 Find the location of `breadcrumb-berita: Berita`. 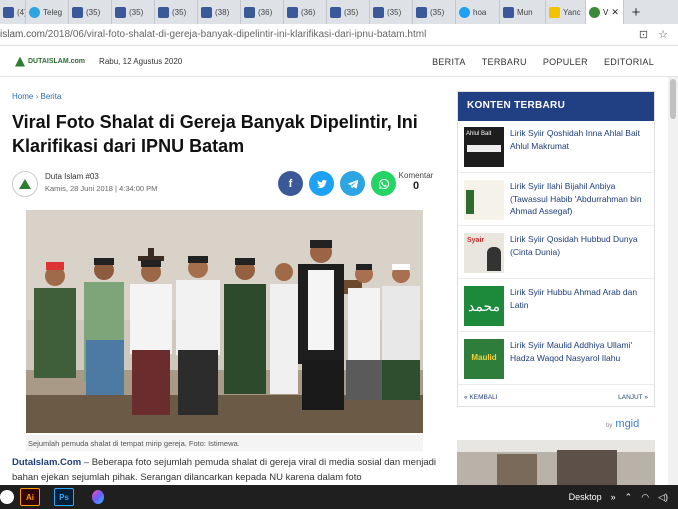

breadcrumb-berita: Berita is located at coordinates (50, 96).